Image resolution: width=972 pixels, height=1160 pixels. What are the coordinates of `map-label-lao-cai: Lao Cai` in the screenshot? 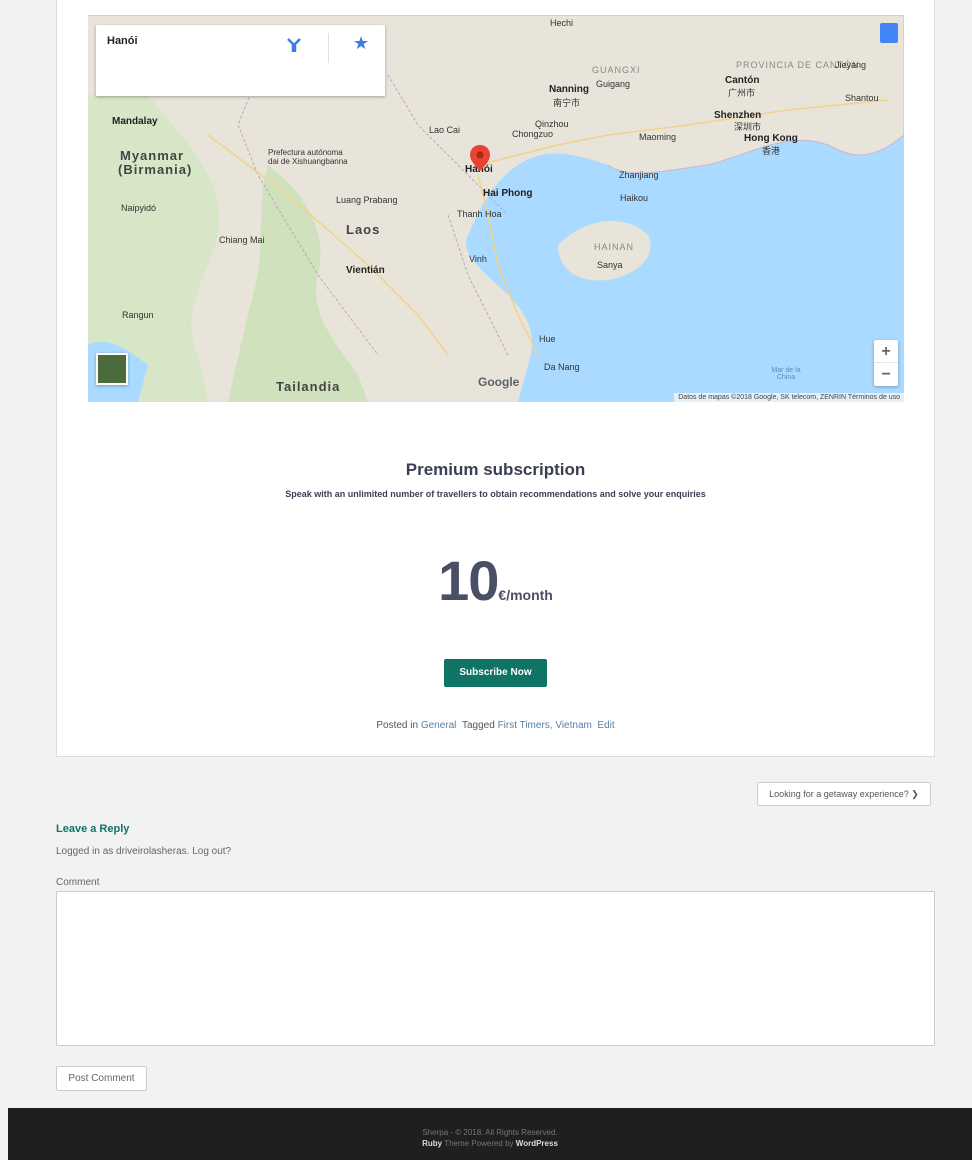 It's located at (445, 130).